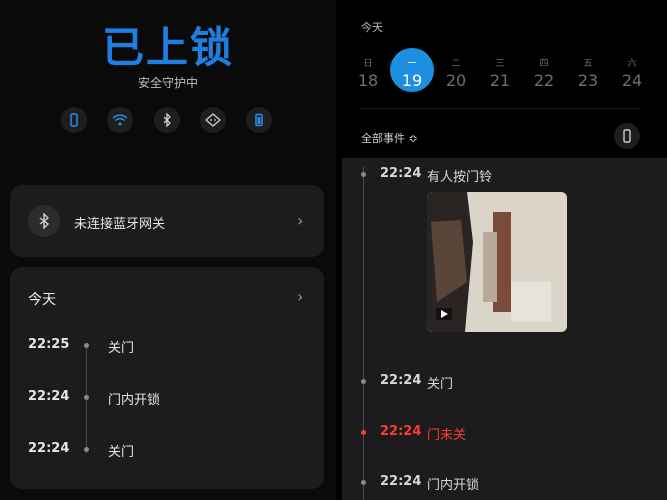  Describe the element at coordinates (42, 300) in the screenshot. I see `today-card-title: 今天` at that location.